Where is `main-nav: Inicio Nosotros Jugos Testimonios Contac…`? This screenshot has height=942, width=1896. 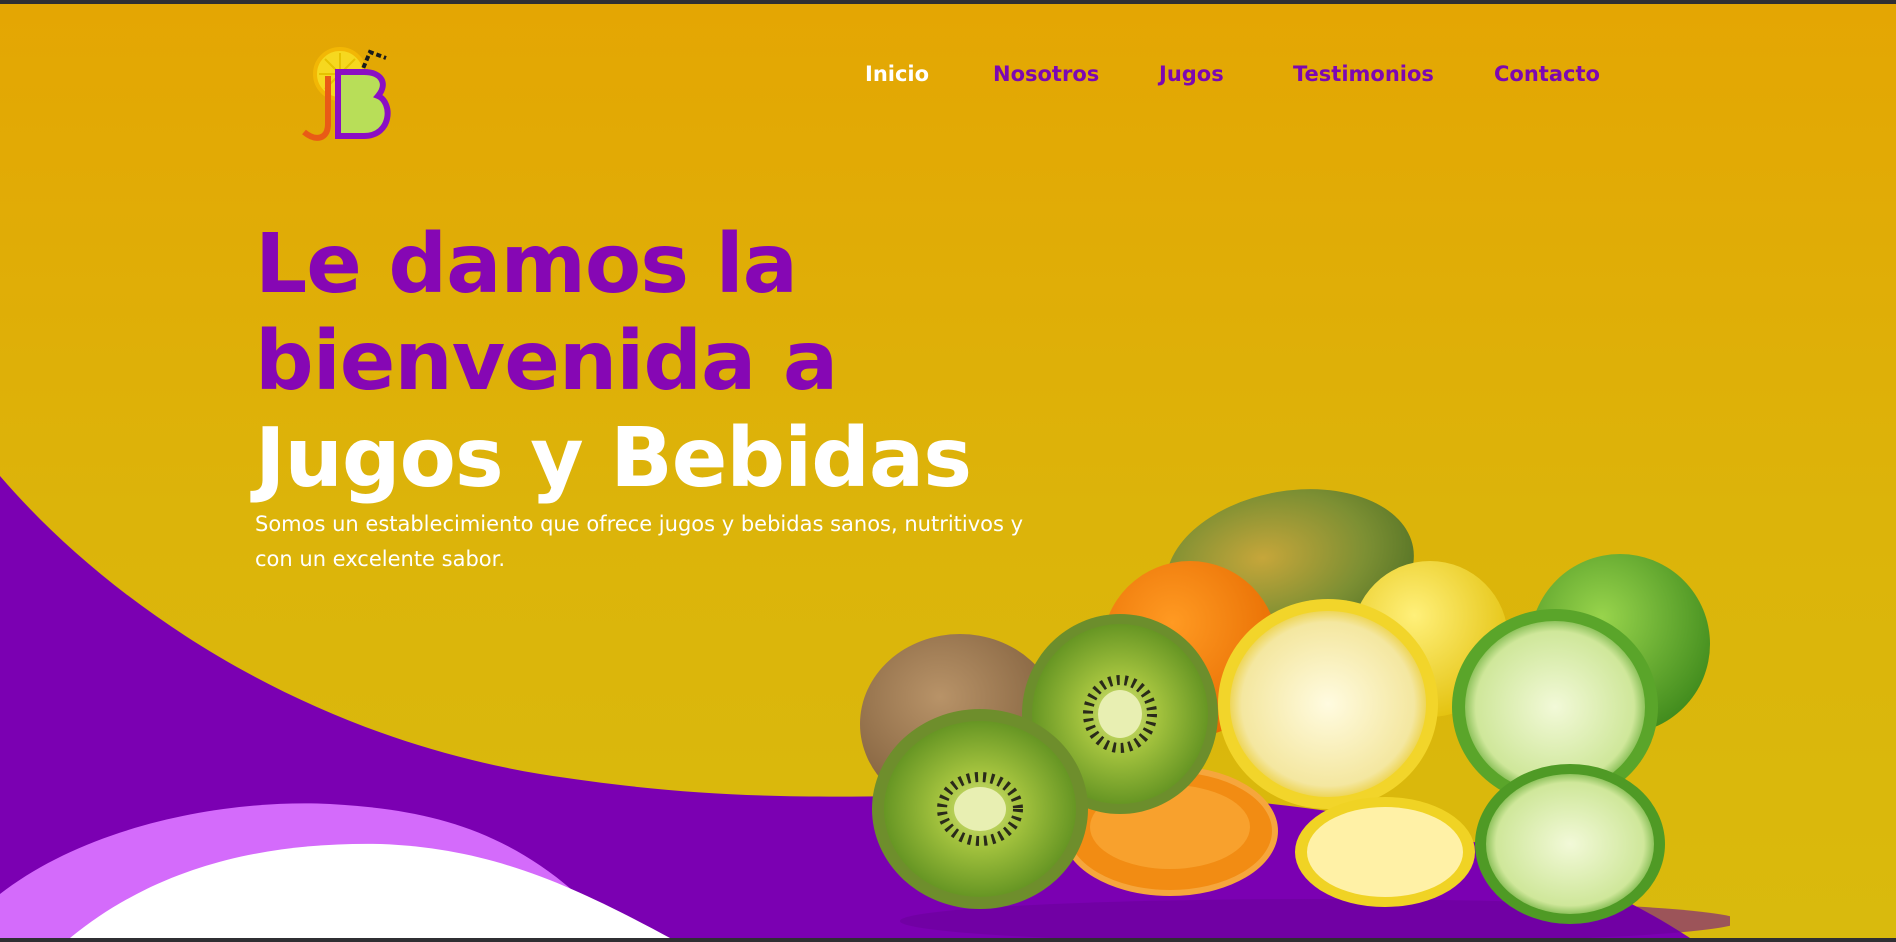
main-nav: Inicio Nosotros Jugos Testimonios Contac… is located at coordinates (948, 82).